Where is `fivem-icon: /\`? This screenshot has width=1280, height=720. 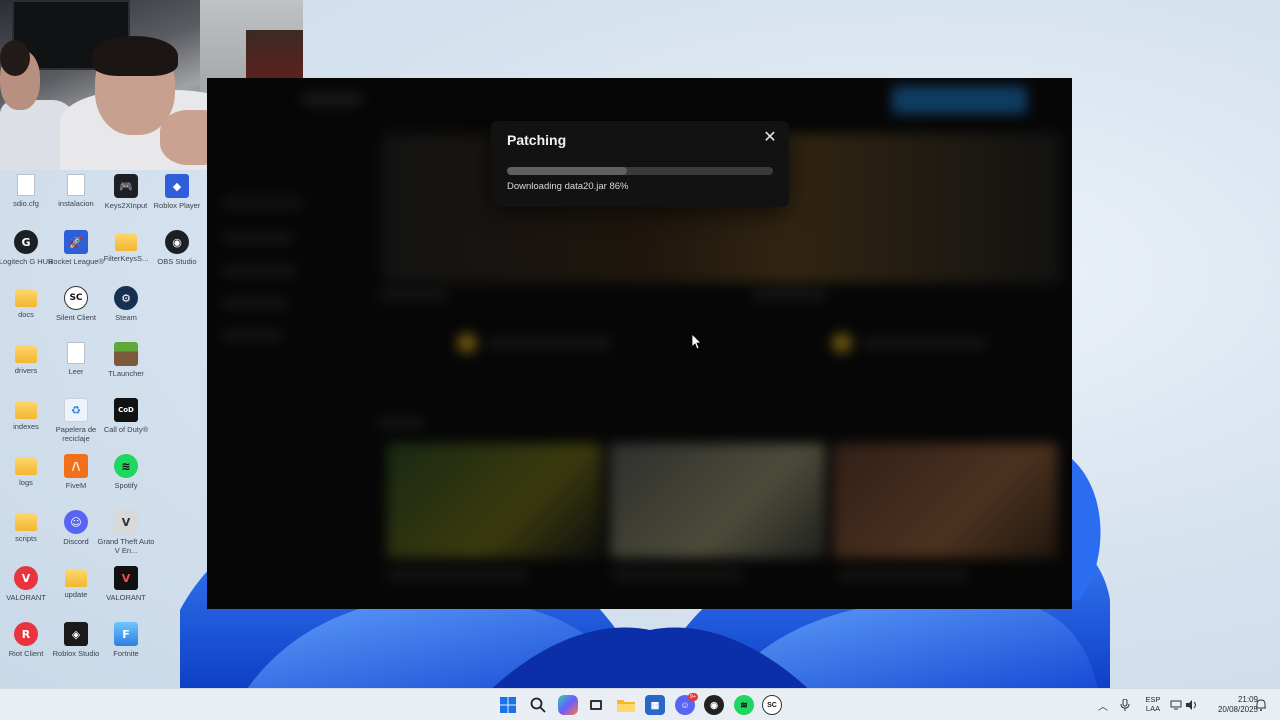 fivem-icon: /\ is located at coordinates (76, 466).